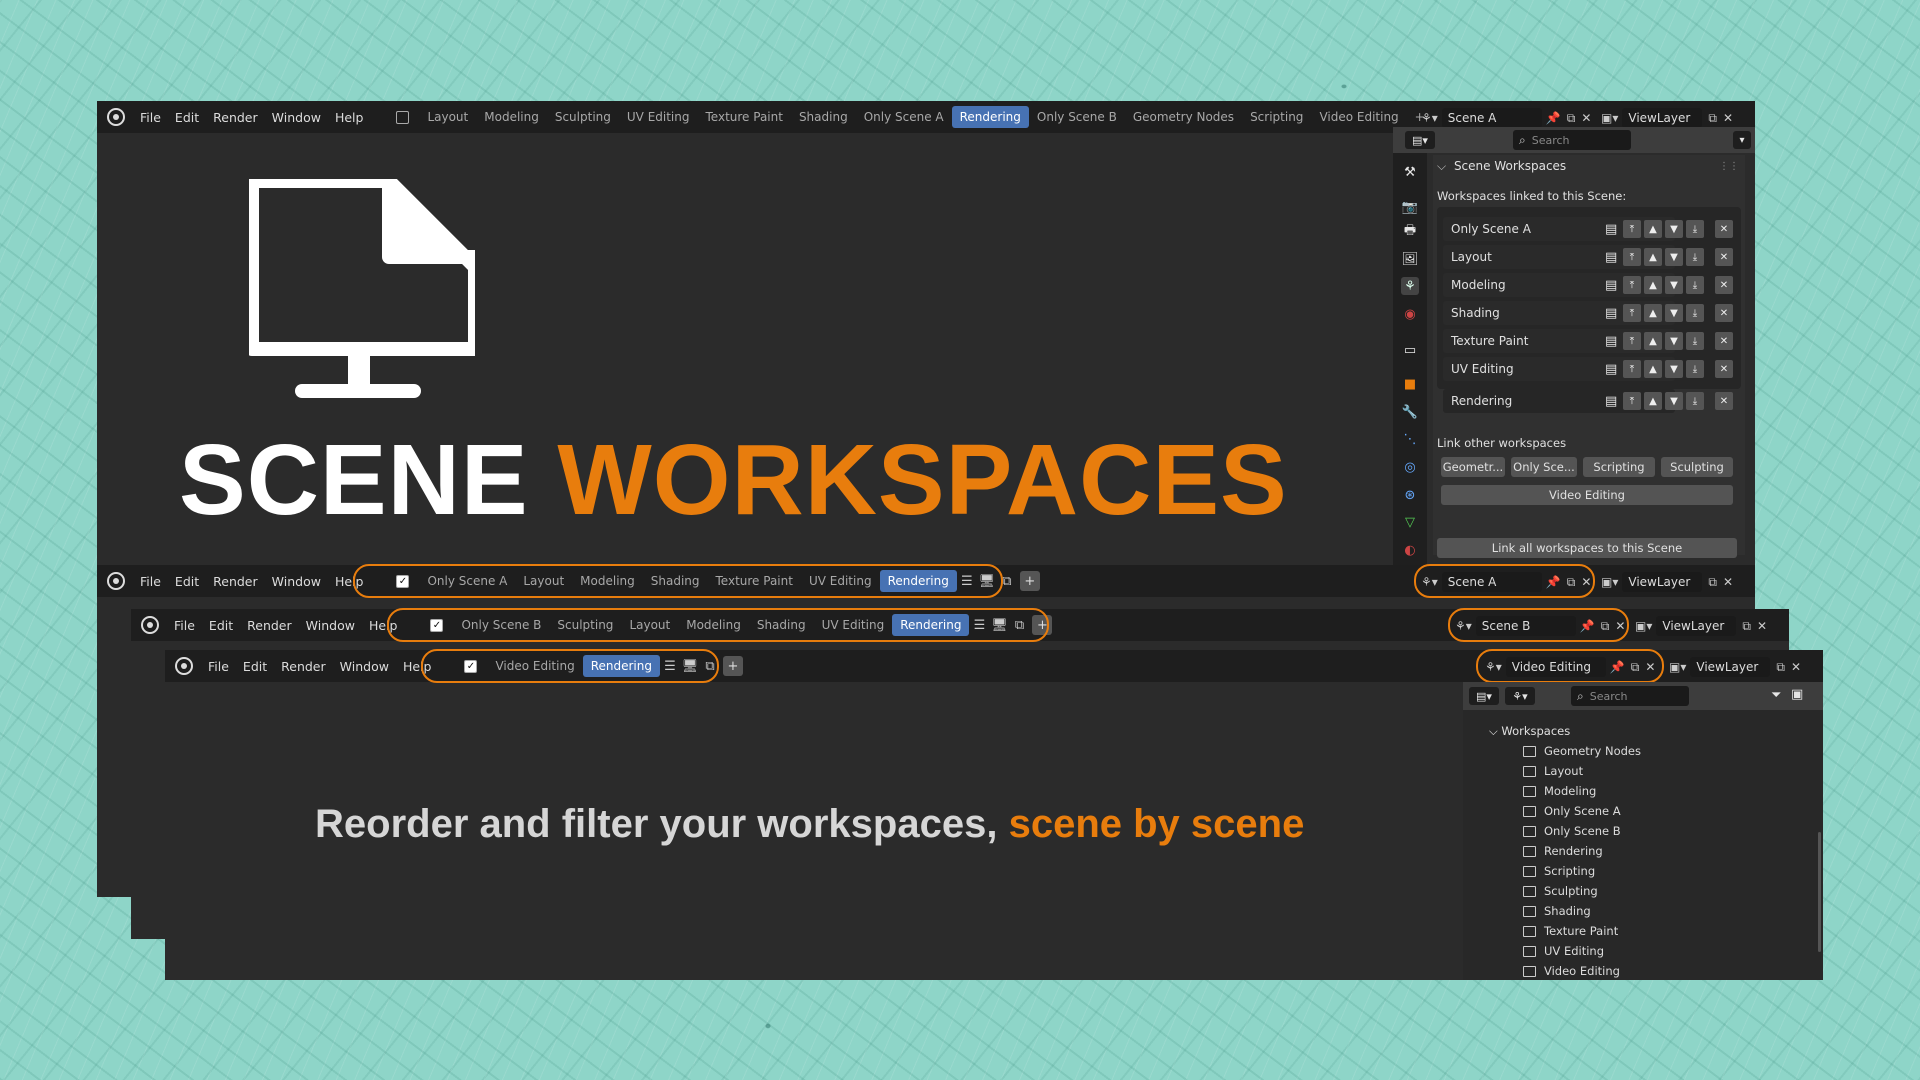 This screenshot has width=1920, height=1080. What do you see at coordinates (511, 117) in the screenshot?
I see `tab-modeling: Modeling` at bounding box center [511, 117].